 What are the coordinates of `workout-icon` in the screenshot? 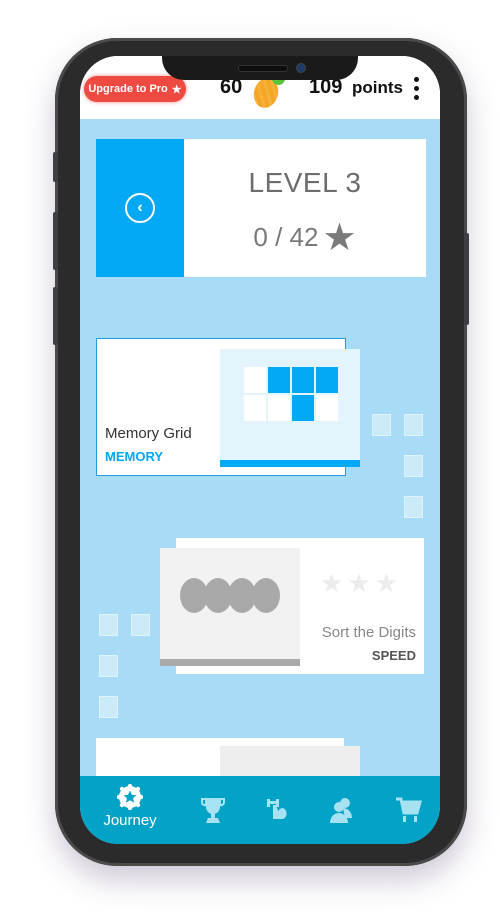 It's located at (277, 809).